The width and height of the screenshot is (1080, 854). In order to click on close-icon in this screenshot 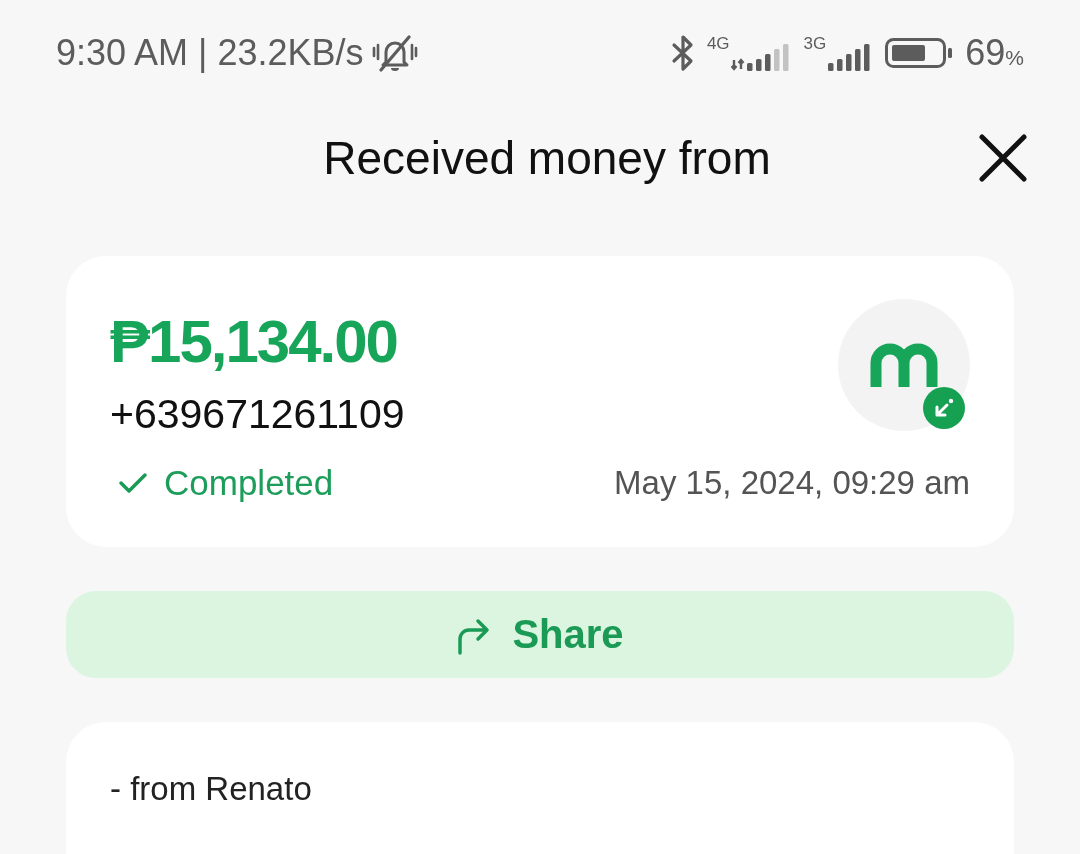, I will do `click(1003, 158)`.